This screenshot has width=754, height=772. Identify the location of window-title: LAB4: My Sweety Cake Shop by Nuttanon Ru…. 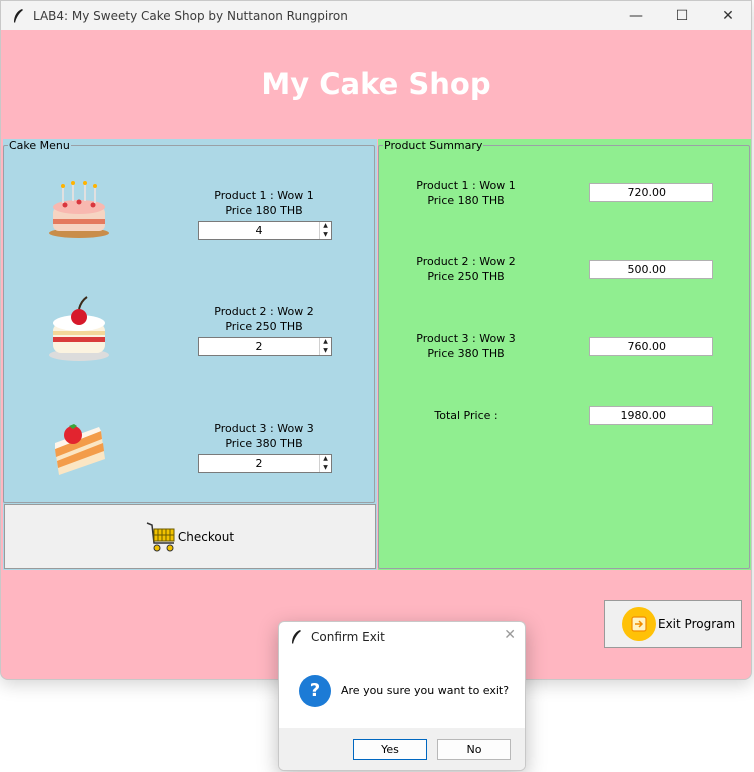
(190, 15).